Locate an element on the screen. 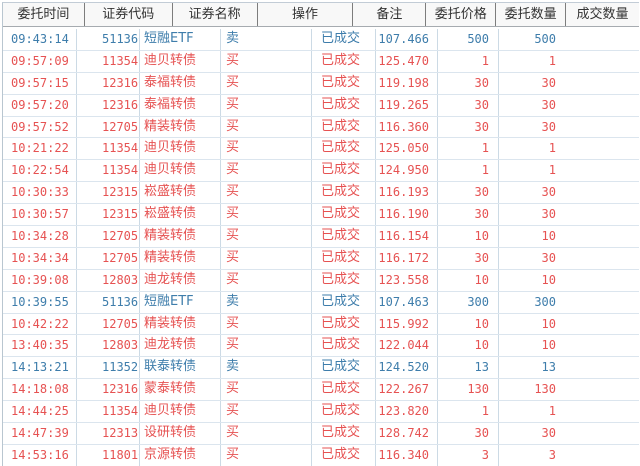  cell-executed-qty: 13 is located at coordinates (548, 367).